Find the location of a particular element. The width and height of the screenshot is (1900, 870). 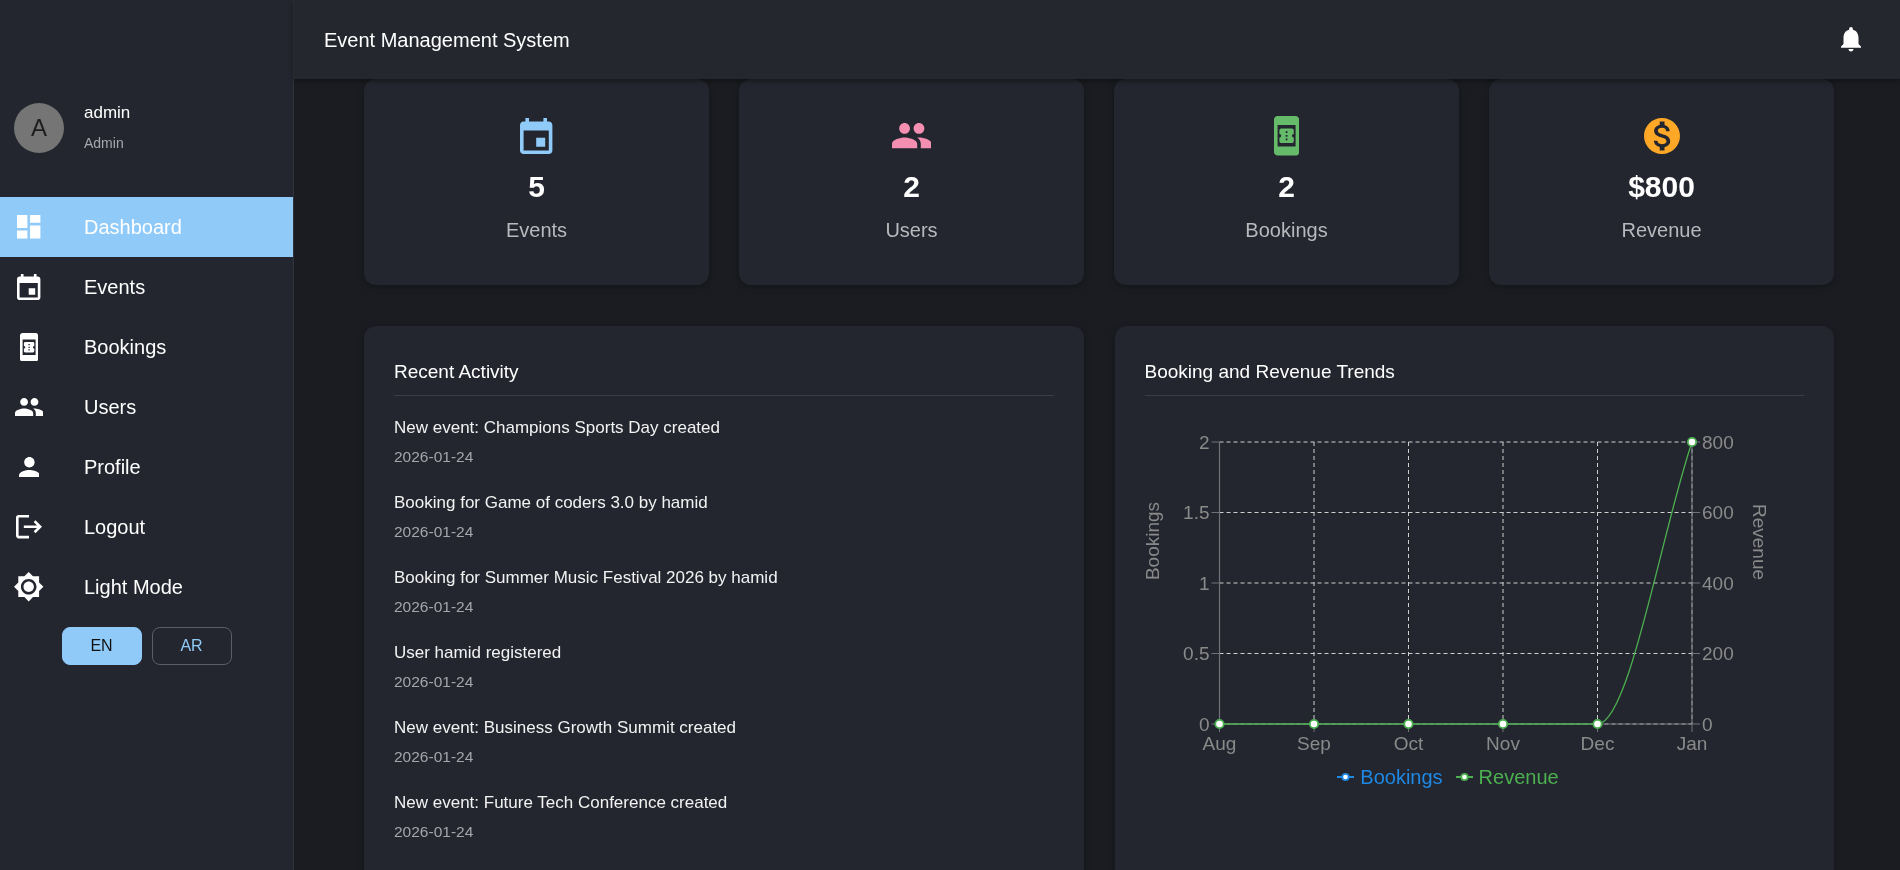

sidebar-item: Users is located at coordinates (146, 407).